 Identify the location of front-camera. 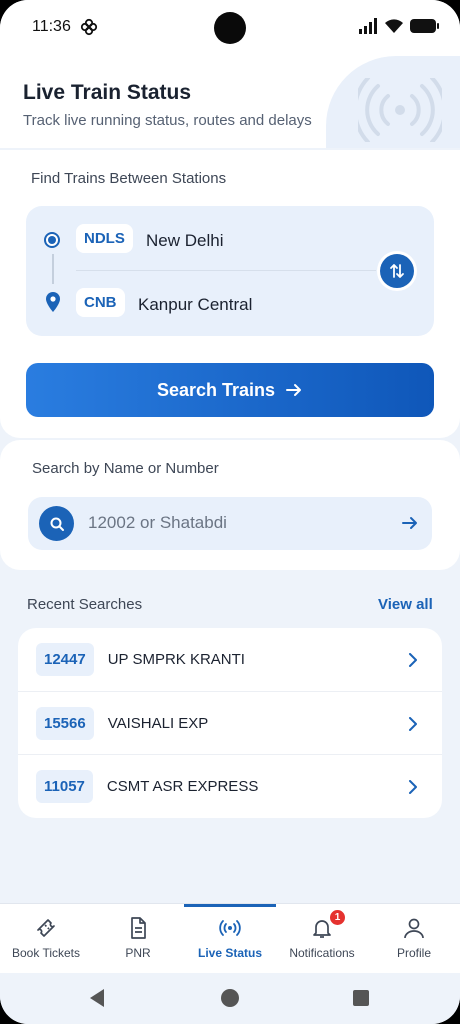
(230, 28).